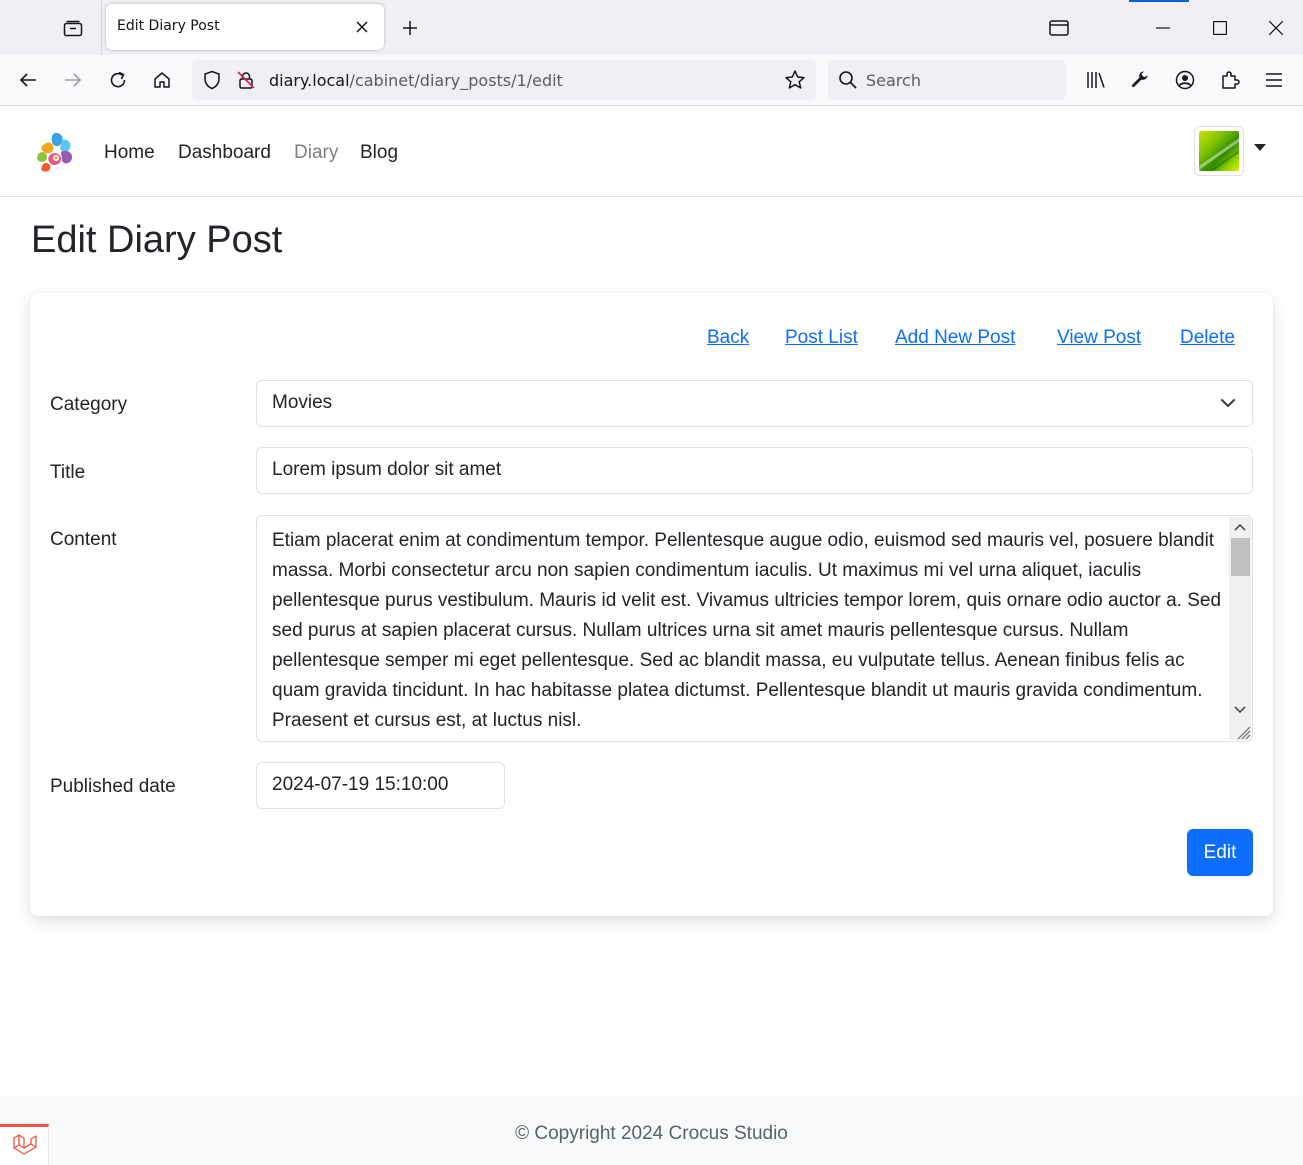  Describe the element at coordinates (1228, 403) in the screenshot. I see `chevron-down-icon` at that location.